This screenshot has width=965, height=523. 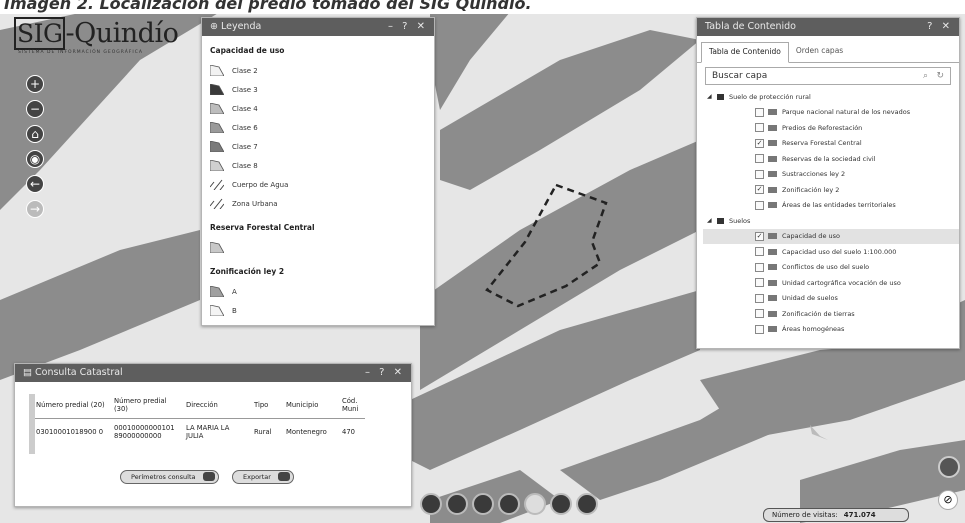 I want to click on legend-section-title: Capacidad de uso, so click(x=247, y=50).